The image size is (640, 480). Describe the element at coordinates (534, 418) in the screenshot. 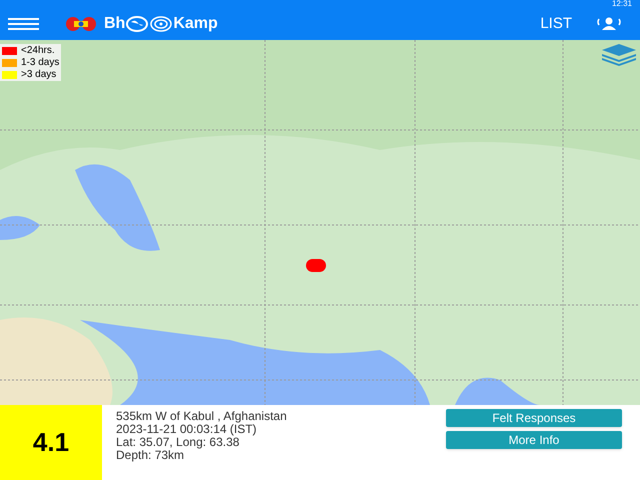

I see `action-button: Felt Responses` at that location.